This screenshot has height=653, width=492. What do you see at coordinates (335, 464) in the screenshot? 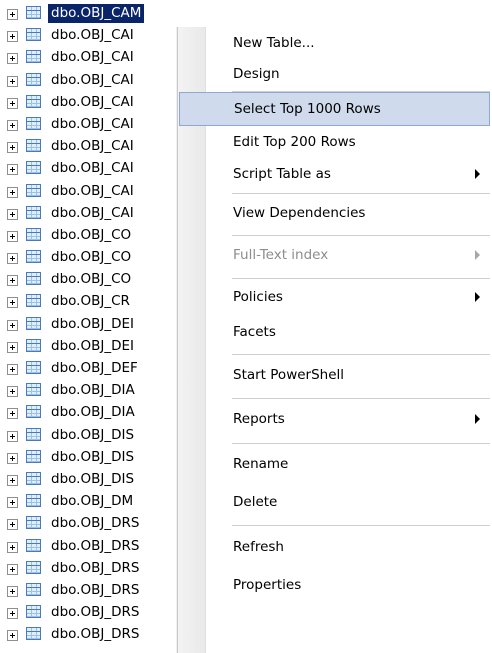
I see `menu-item-rename: Rename` at bounding box center [335, 464].